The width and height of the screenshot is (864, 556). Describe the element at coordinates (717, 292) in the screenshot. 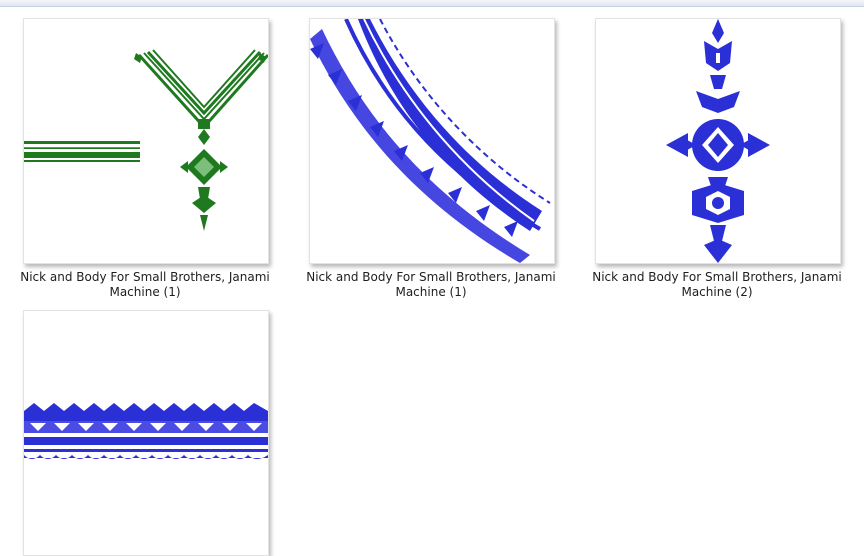

I see `file-name-line-2: Machine (2)` at that location.